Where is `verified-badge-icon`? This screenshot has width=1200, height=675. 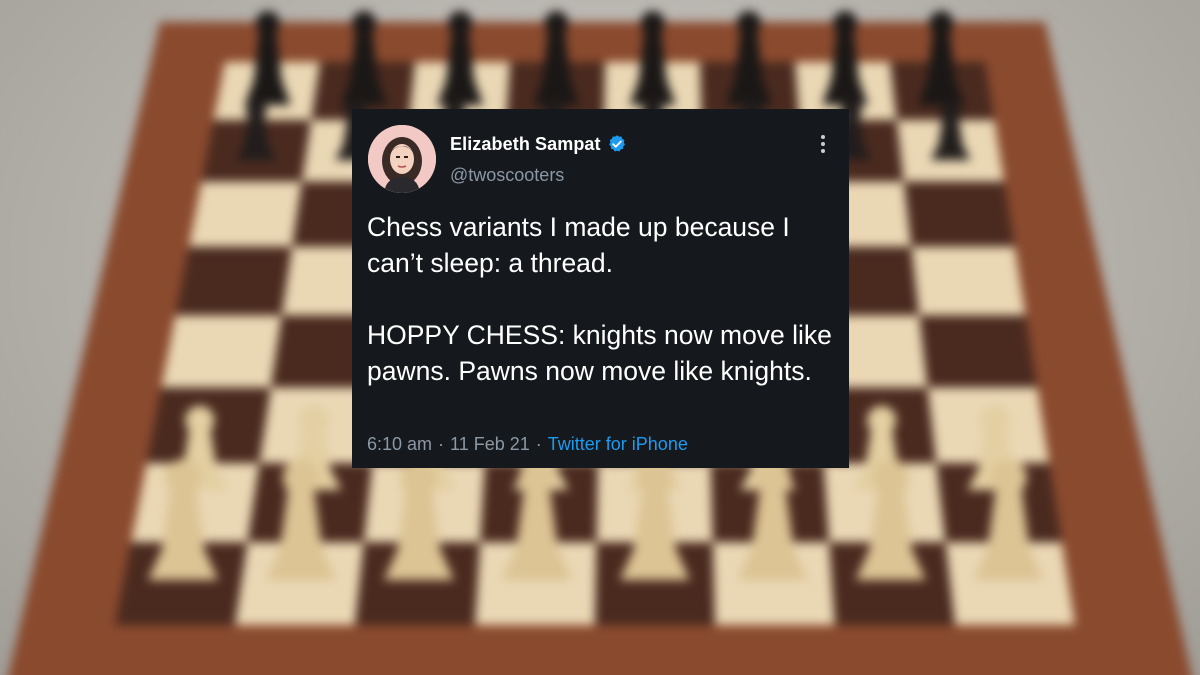 verified-badge-icon is located at coordinates (617, 144).